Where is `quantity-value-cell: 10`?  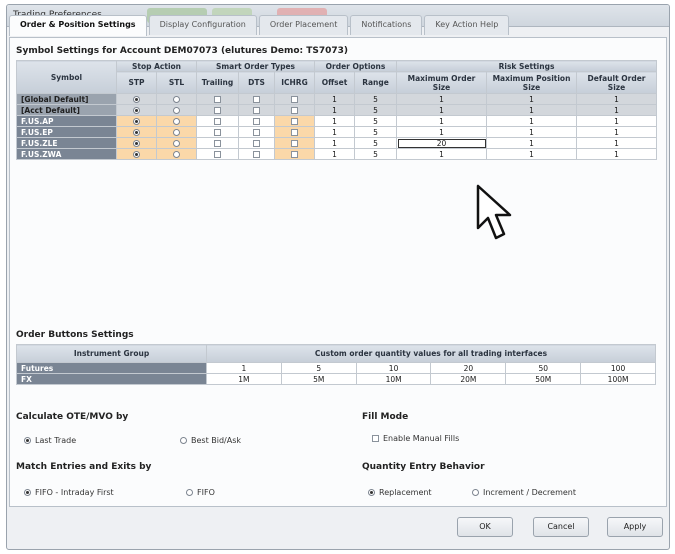
quantity-value-cell: 10 is located at coordinates (393, 368).